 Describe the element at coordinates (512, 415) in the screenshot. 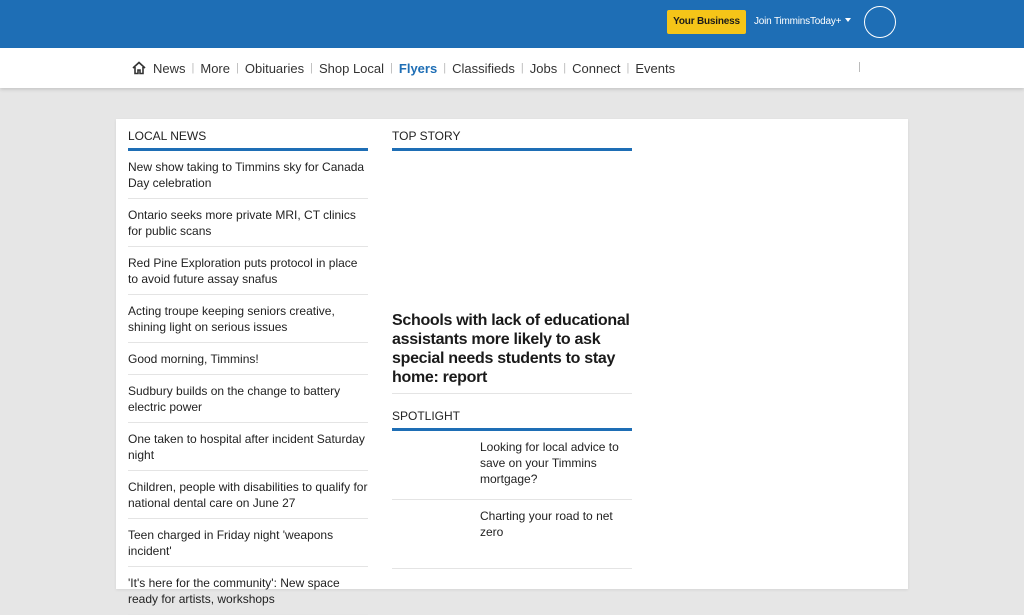

I see `spotlight-heading: SPOTLIGHT` at that location.